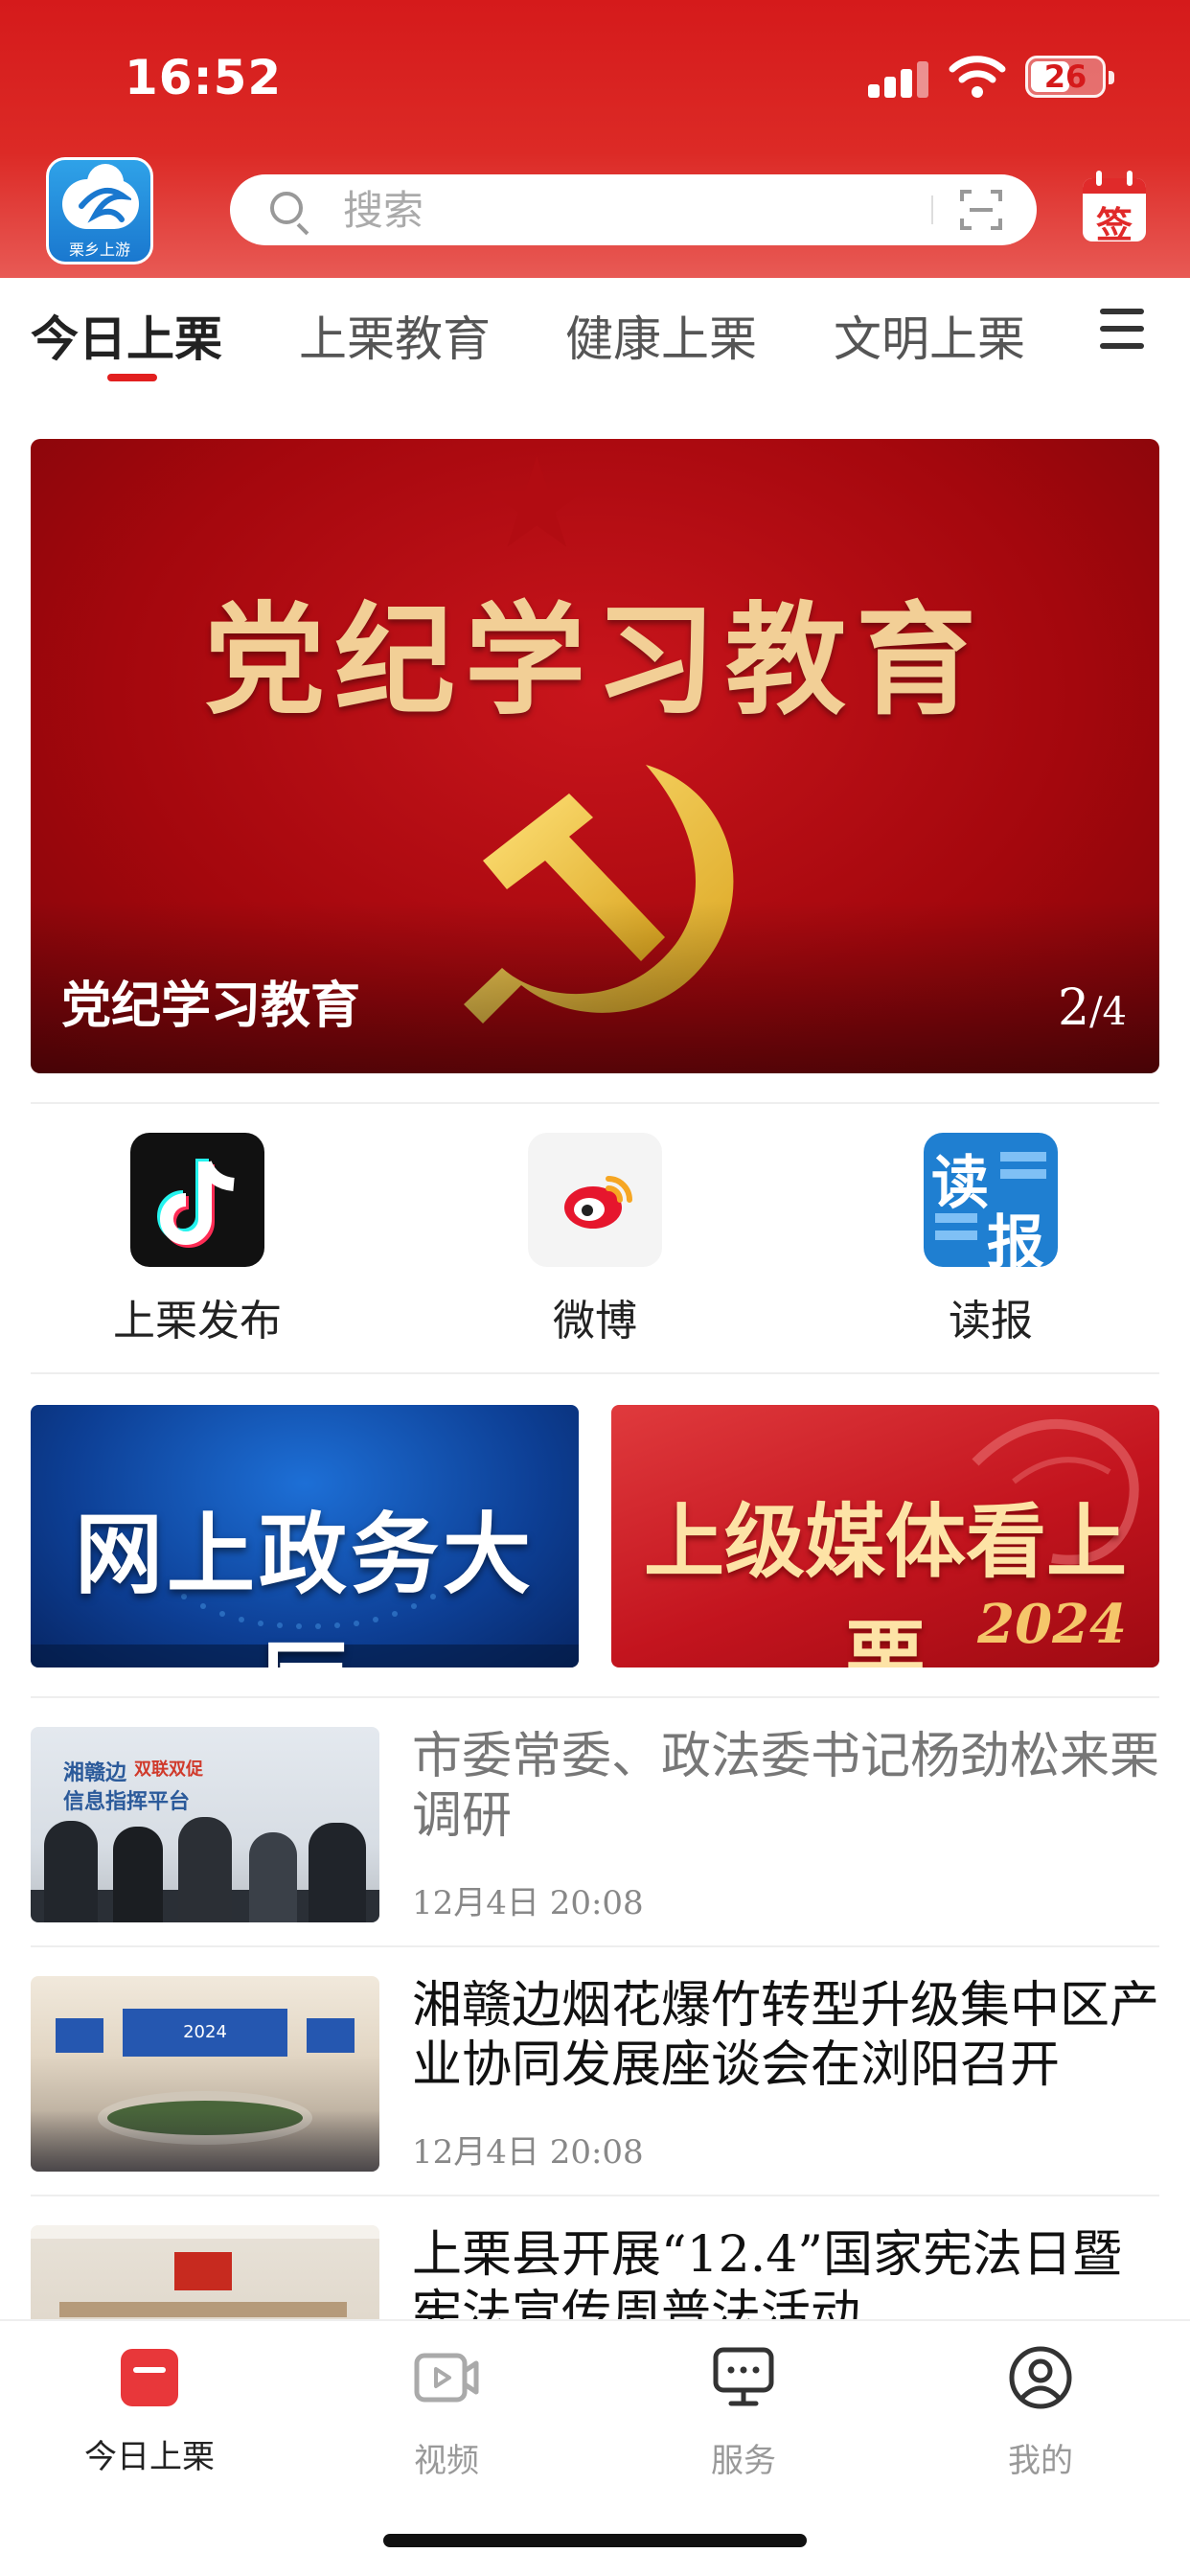 This screenshot has height=2576, width=1190. Describe the element at coordinates (1092, 1008) in the screenshot. I see `carousel-pager: 2/4` at that location.